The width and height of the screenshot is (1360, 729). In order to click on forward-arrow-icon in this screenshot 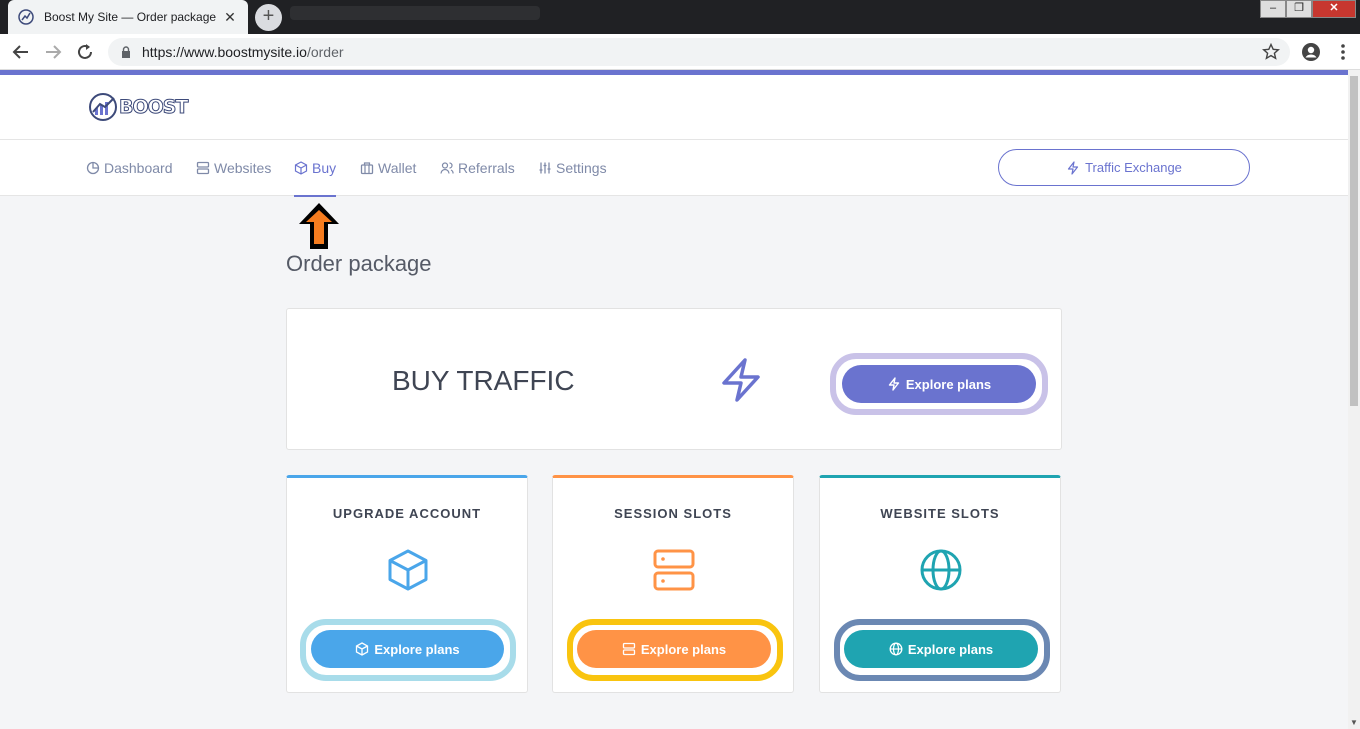, I will do `click(53, 52)`.